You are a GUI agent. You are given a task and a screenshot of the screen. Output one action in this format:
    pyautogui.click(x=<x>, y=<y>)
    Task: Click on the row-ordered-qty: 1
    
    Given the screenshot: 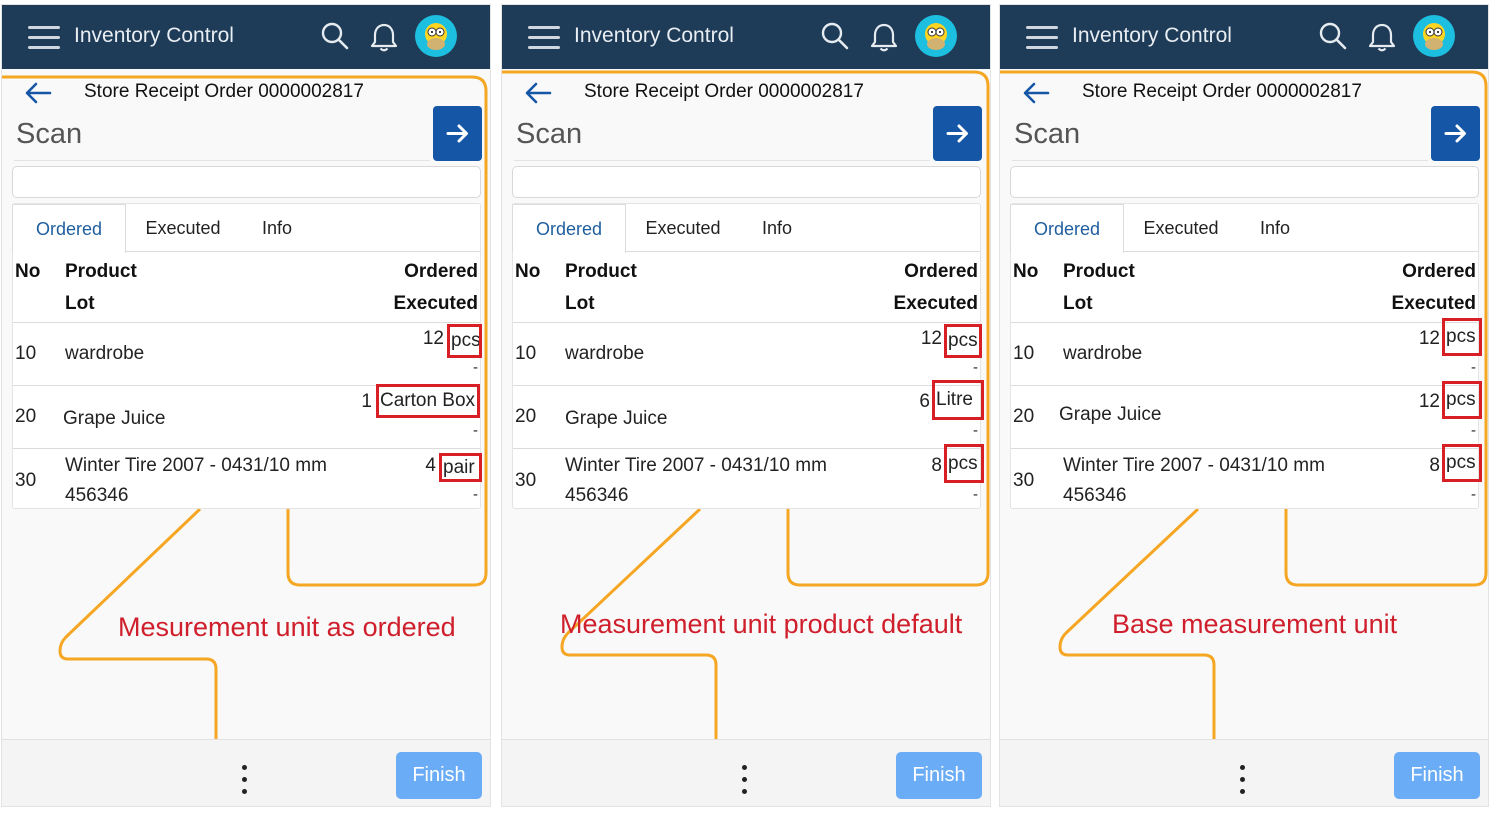 What is the action you would take?
    pyautogui.click(x=366, y=401)
    